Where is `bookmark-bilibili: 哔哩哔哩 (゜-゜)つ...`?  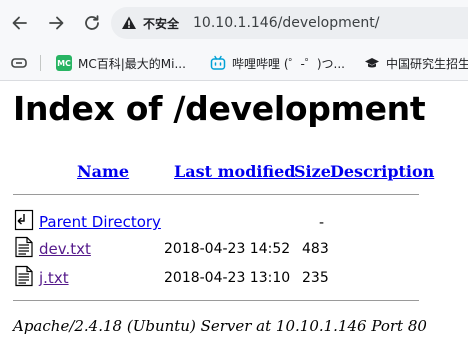 bookmark-bilibili: 哔哩哔哩 (゜-゜)つ... is located at coordinates (277, 63).